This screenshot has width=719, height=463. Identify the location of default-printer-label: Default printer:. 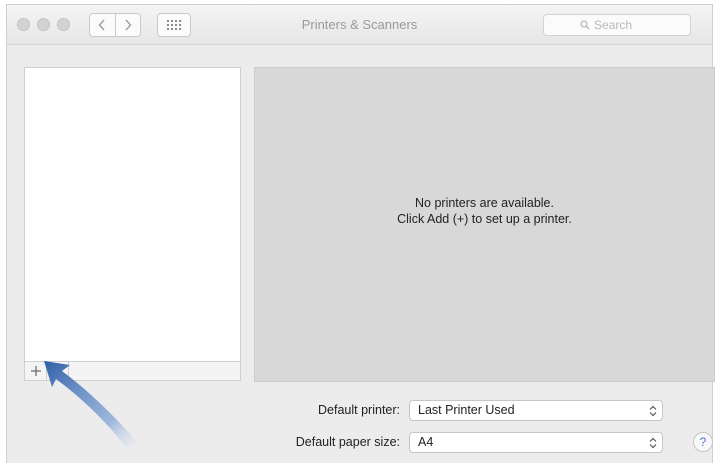
(359, 410).